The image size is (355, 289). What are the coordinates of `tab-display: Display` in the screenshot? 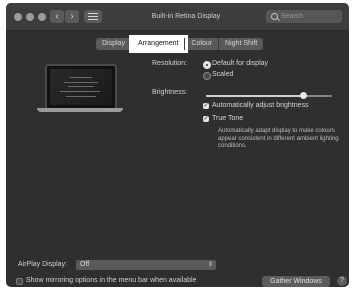 It's located at (114, 44).